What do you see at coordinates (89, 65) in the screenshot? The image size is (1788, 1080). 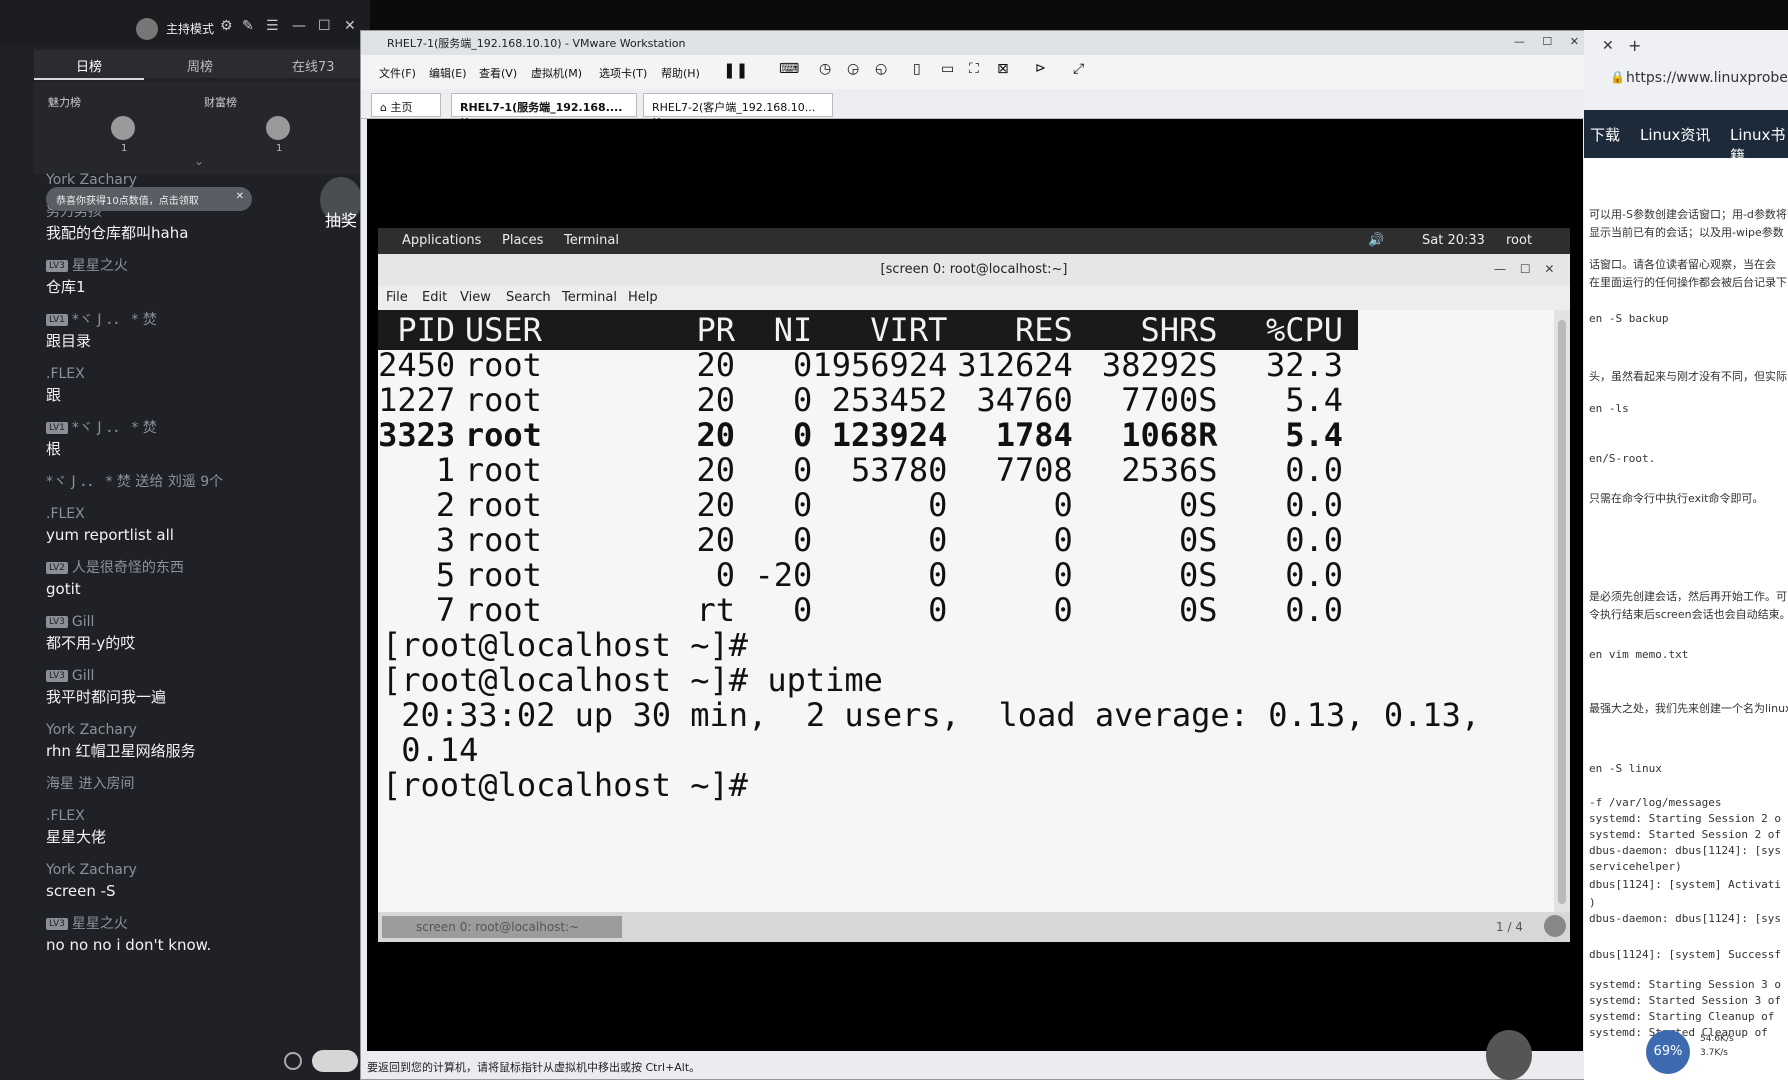 I see `tab-daily: 日榜` at bounding box center [89, 65].